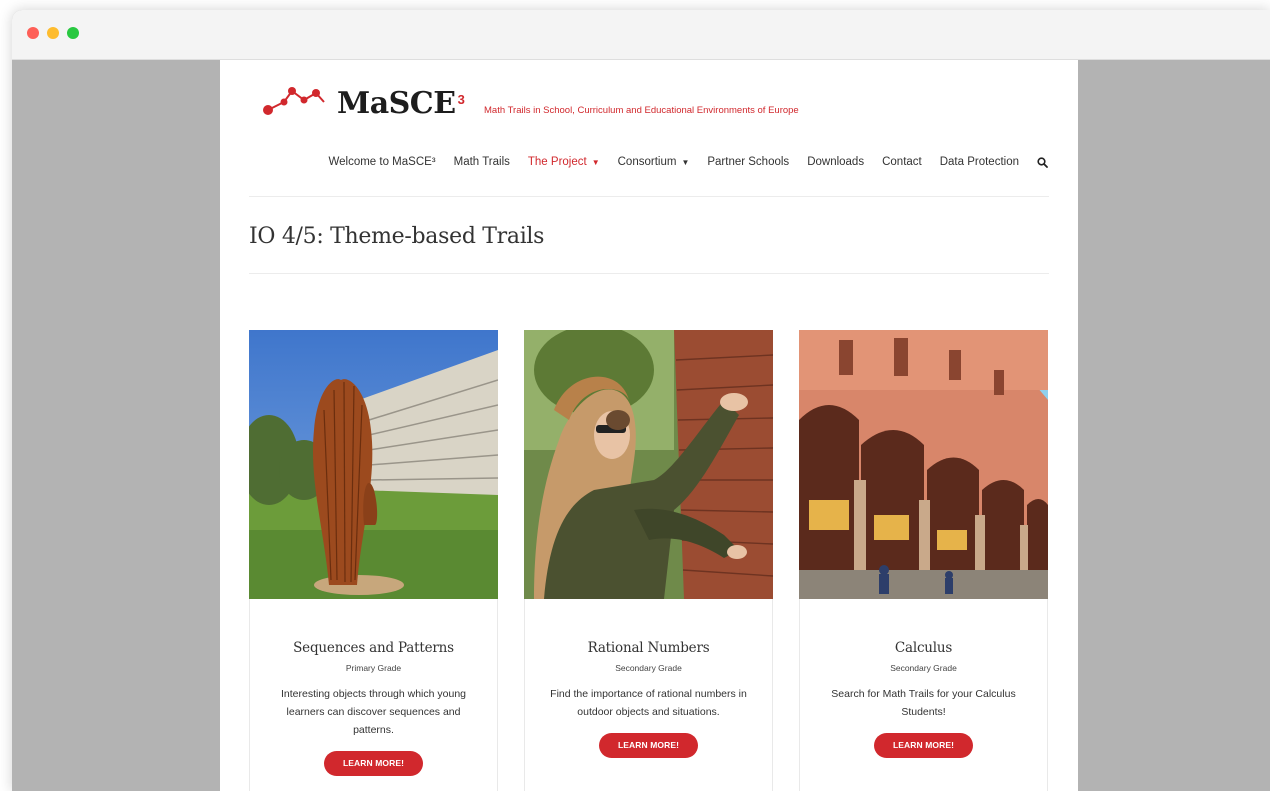  I want to click on nav-item-welcome: Welcome to MaSCE³, so click(381, 162).